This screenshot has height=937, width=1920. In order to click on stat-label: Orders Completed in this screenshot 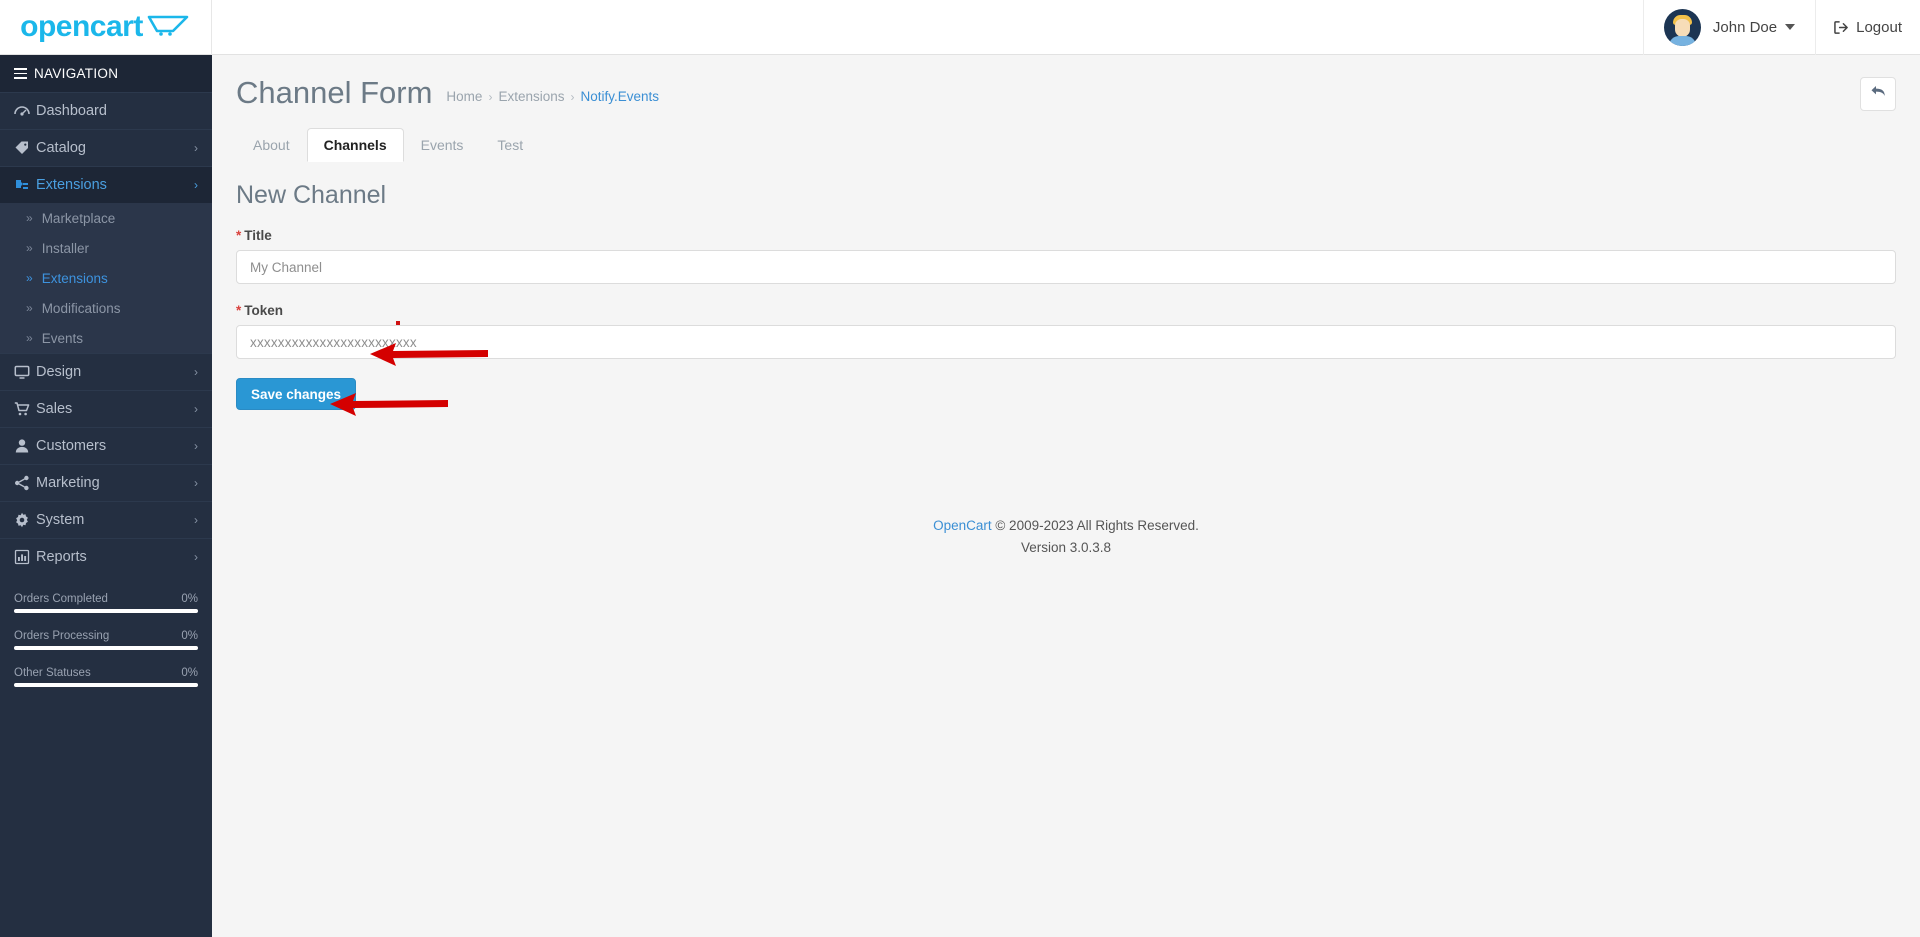, I will do `click(61, 599)`.